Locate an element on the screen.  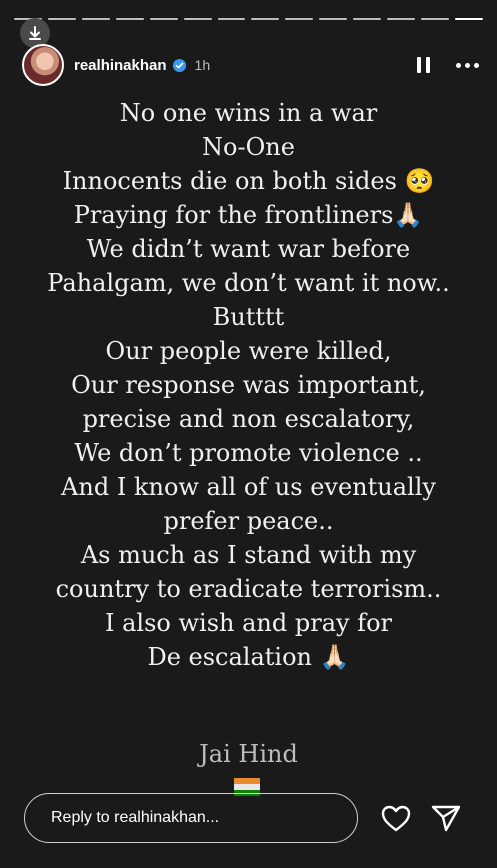
story-line: prefer peace.. is located at coordinates (248, 521).